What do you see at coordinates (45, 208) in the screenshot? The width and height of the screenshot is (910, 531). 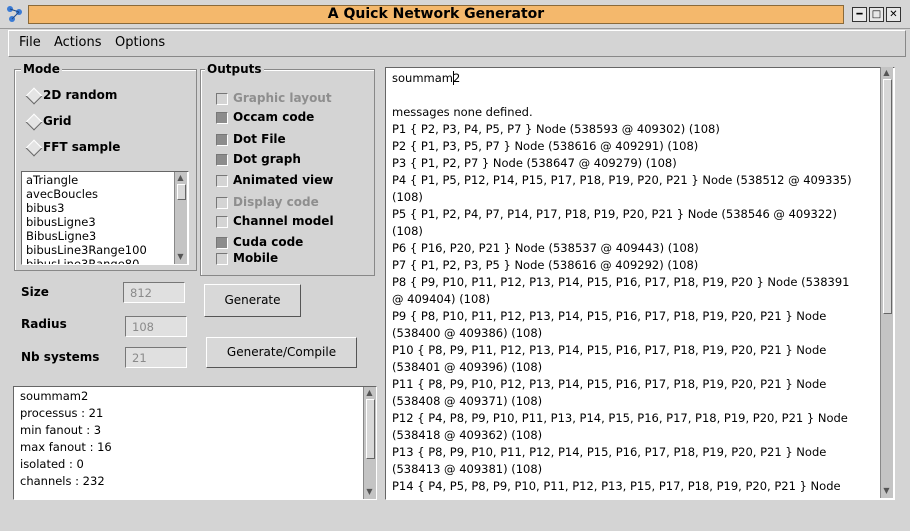 I see `list-item: bibus3` at bounding box center [45, 208].